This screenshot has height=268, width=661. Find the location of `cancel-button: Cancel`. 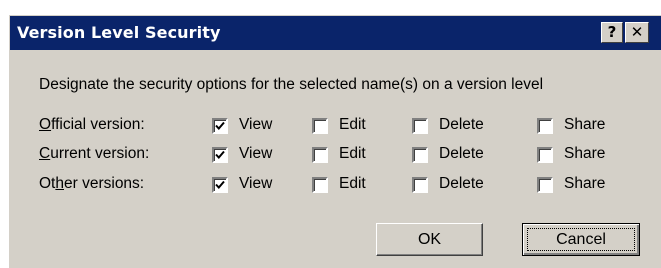

cancel-button: Cancel is located at coordinates (581, 239).